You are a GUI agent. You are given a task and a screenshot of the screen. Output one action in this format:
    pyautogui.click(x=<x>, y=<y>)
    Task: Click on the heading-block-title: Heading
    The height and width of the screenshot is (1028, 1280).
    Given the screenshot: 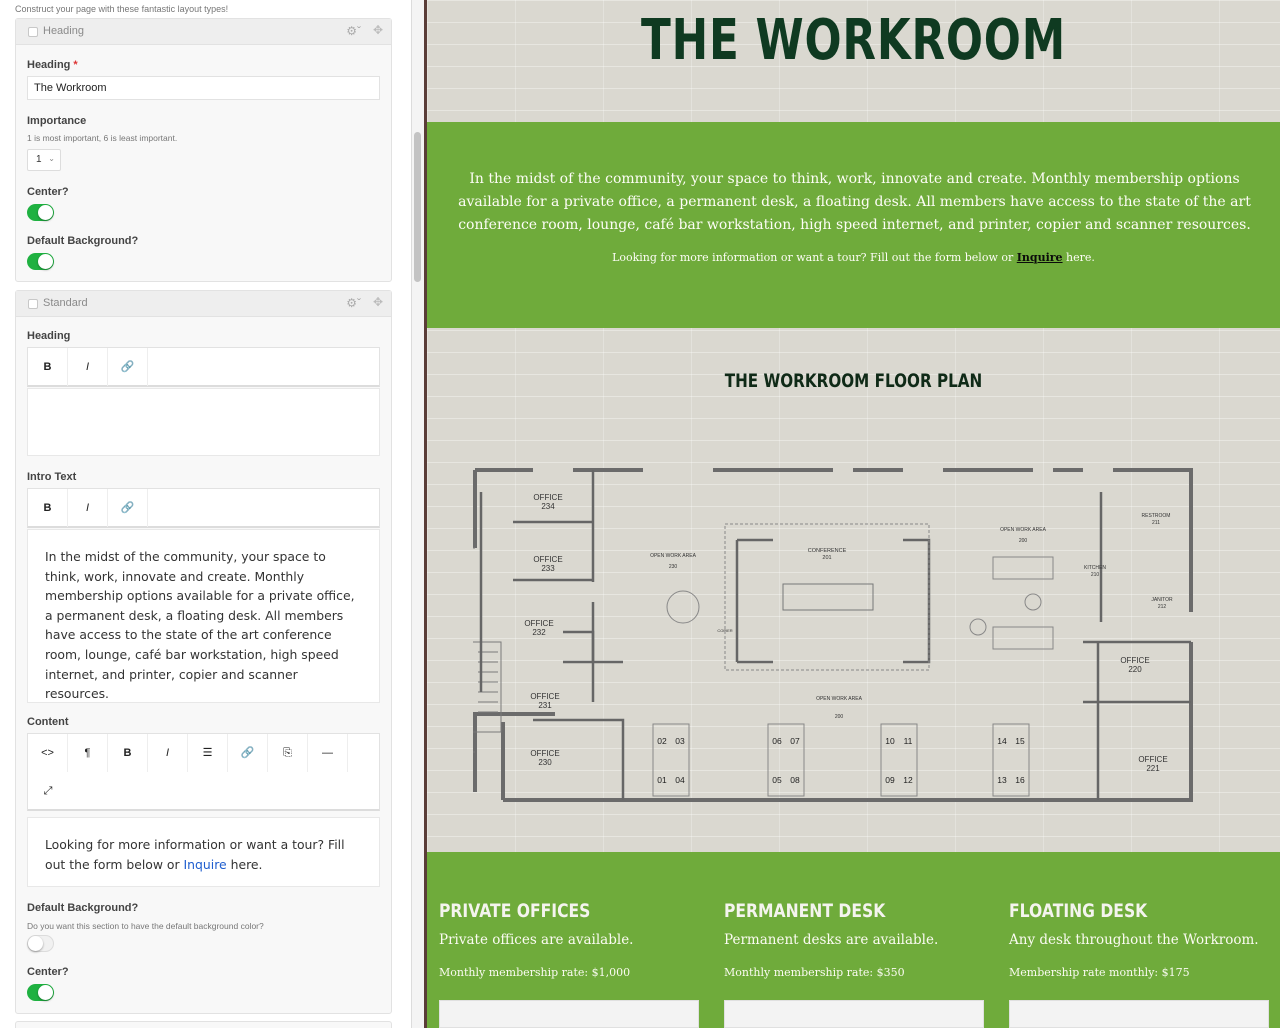 What is the action you would take?
    pyautogui.click(x=63, y=31)
    